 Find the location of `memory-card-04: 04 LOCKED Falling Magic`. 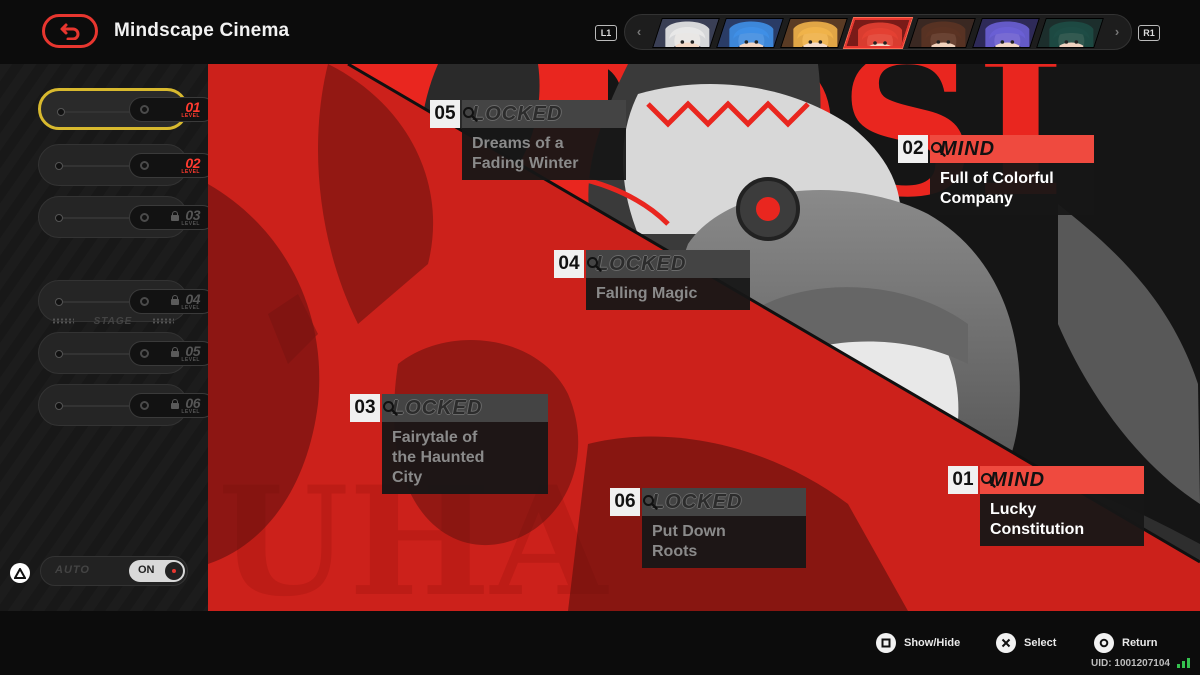

memory-card-04: 04 LOCKED Falling Magic is located at coordinates (652, 280).